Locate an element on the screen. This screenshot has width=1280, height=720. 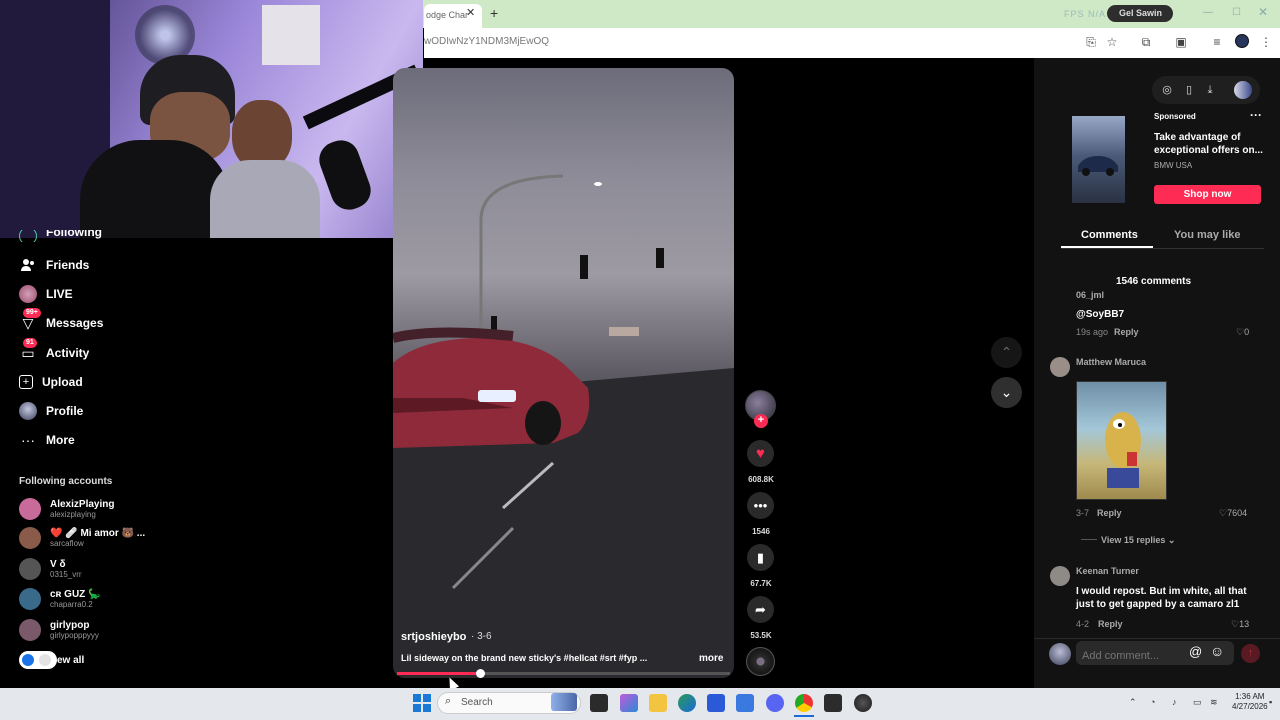
view-all-link: ew all is located at coordinates (70, 660).